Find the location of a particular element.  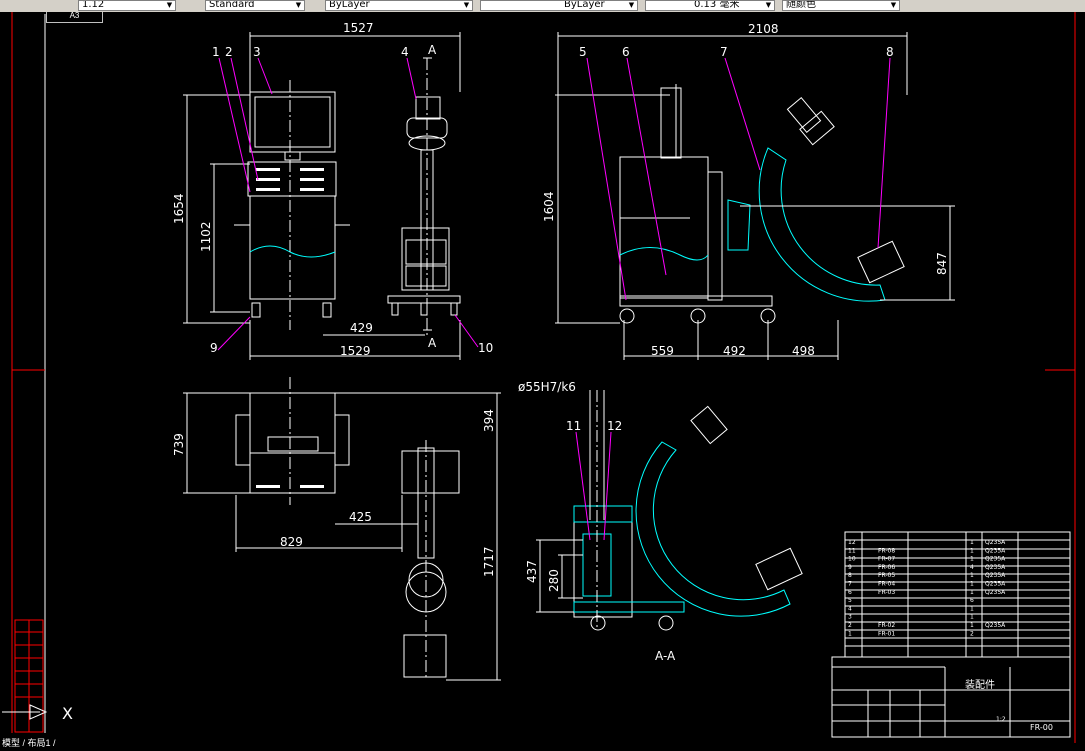

c-arm-side-view is located at coordinates (762, 204).